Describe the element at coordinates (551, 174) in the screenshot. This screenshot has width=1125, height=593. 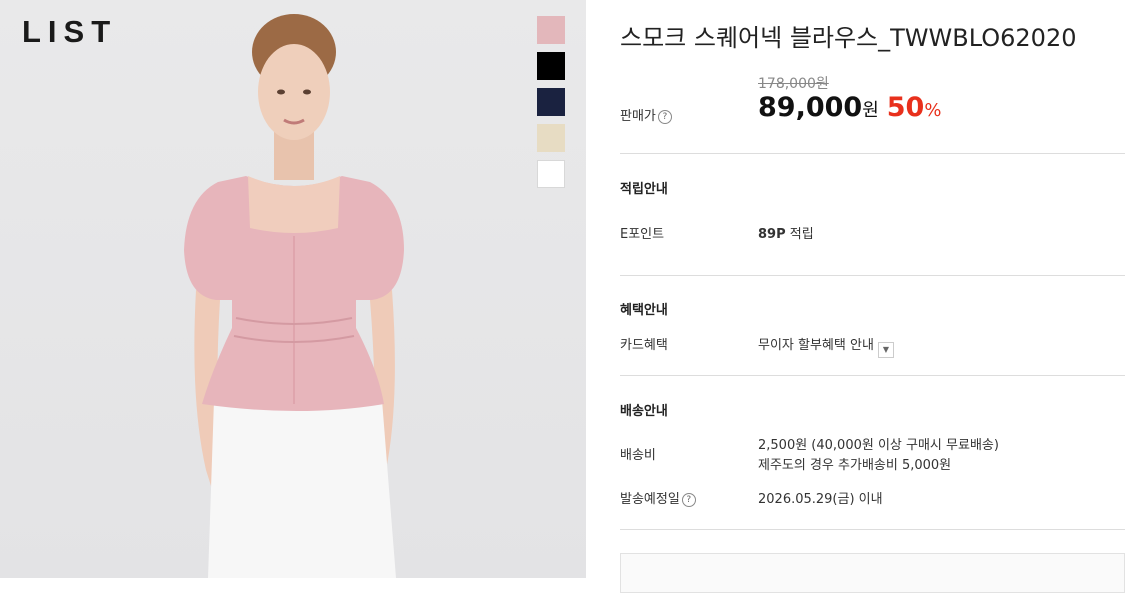
I see `swatch-white` at that location.